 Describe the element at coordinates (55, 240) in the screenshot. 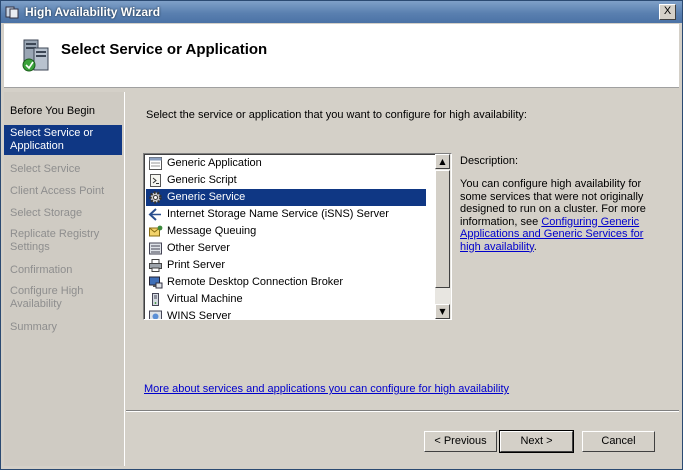

I see `step-replicate-registry-settings: Replicate Registry Settings` at that location.